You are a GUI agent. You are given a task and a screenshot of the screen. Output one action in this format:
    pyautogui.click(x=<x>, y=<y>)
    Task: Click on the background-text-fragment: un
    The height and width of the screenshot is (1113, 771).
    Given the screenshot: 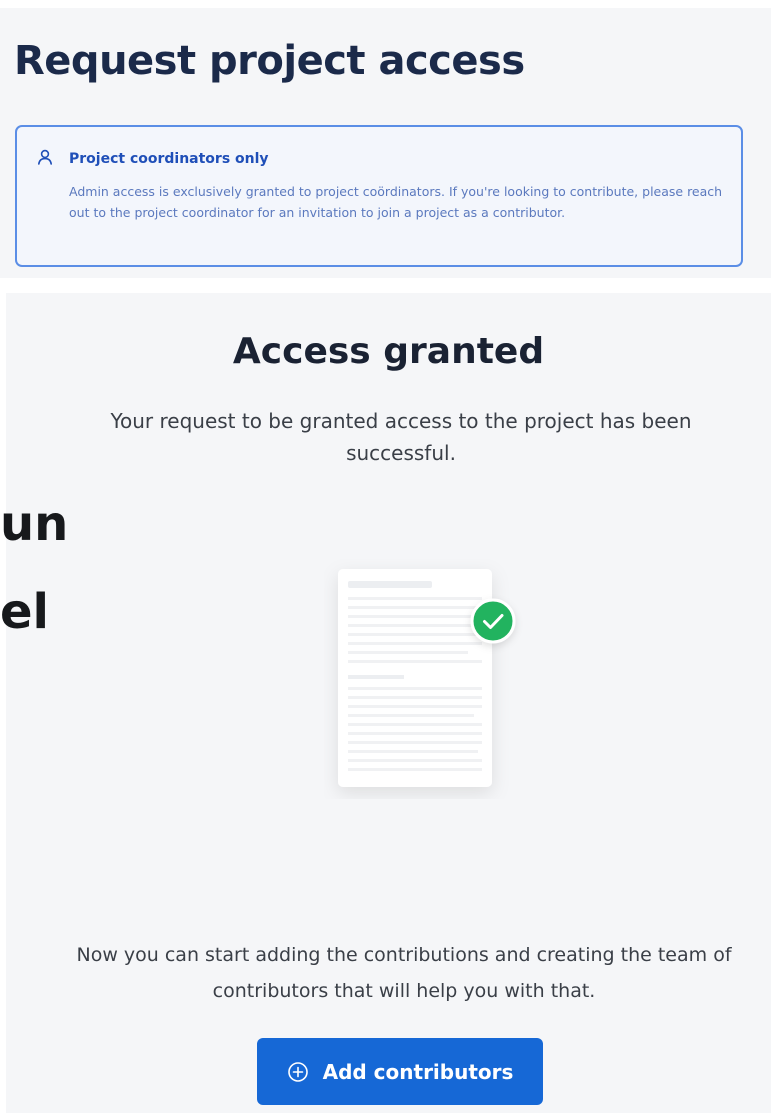 What is the action you would take?
    pyautogui.click(x=34, y=524)
    